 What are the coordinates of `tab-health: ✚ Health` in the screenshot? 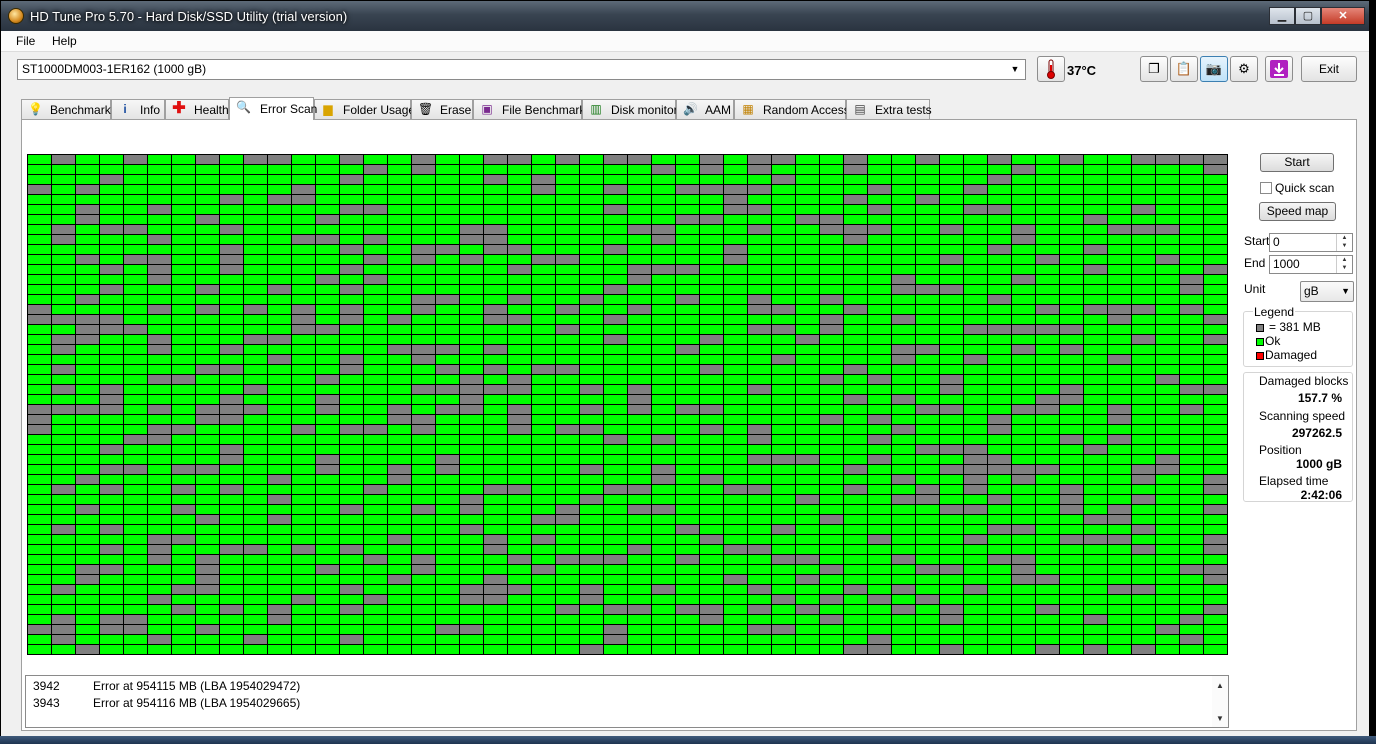 It's located at (197, 109).